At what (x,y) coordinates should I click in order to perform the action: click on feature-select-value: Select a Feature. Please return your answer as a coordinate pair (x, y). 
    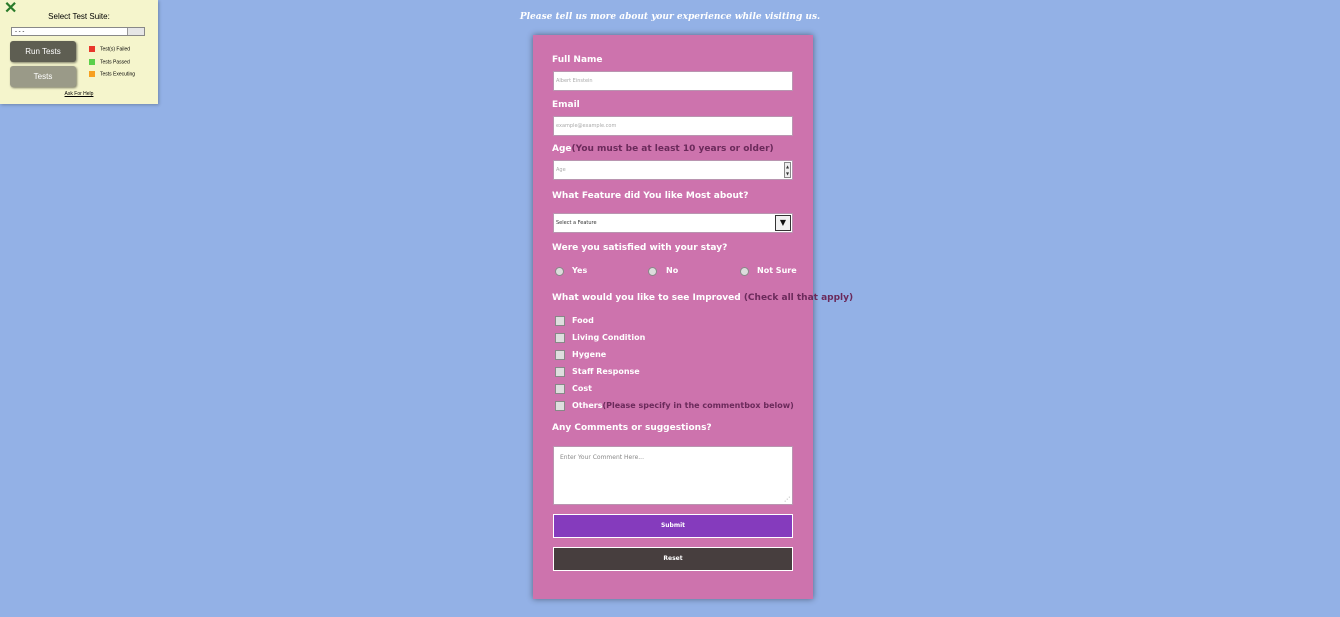
    Looking at the image, I should click on (576, 223).